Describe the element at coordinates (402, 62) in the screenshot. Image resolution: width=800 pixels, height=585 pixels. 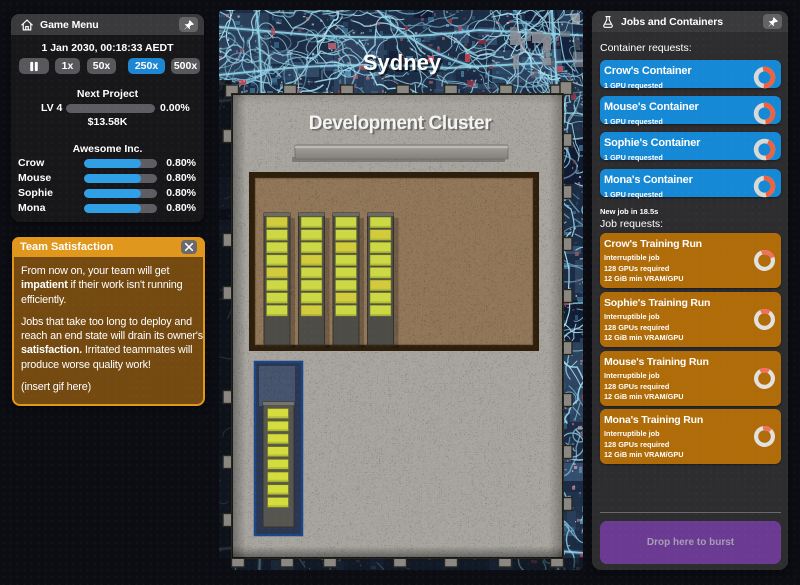
I see `svg-text: Sydney` at that location.